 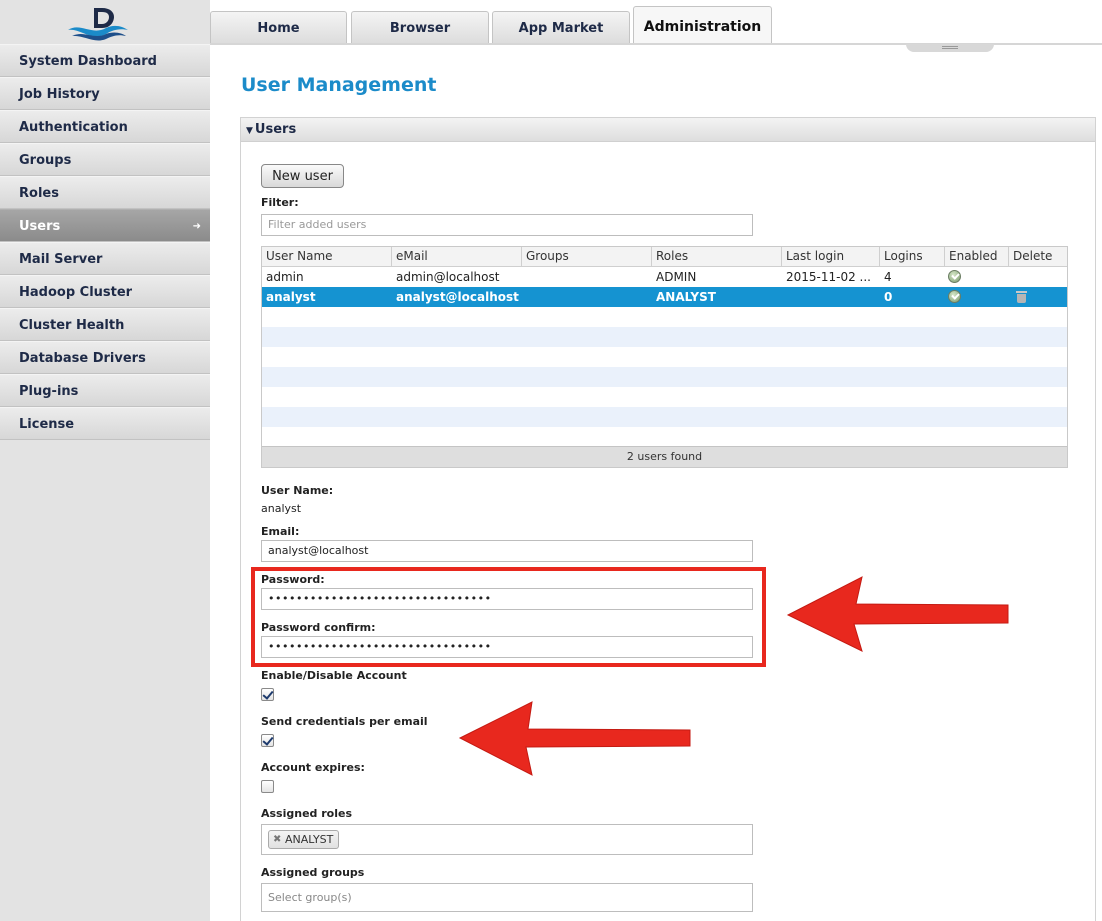 What do you see at coordinates (954, 296) in the screenshot?
I see `enabled-check-icon` at bounding box center [954, 296].